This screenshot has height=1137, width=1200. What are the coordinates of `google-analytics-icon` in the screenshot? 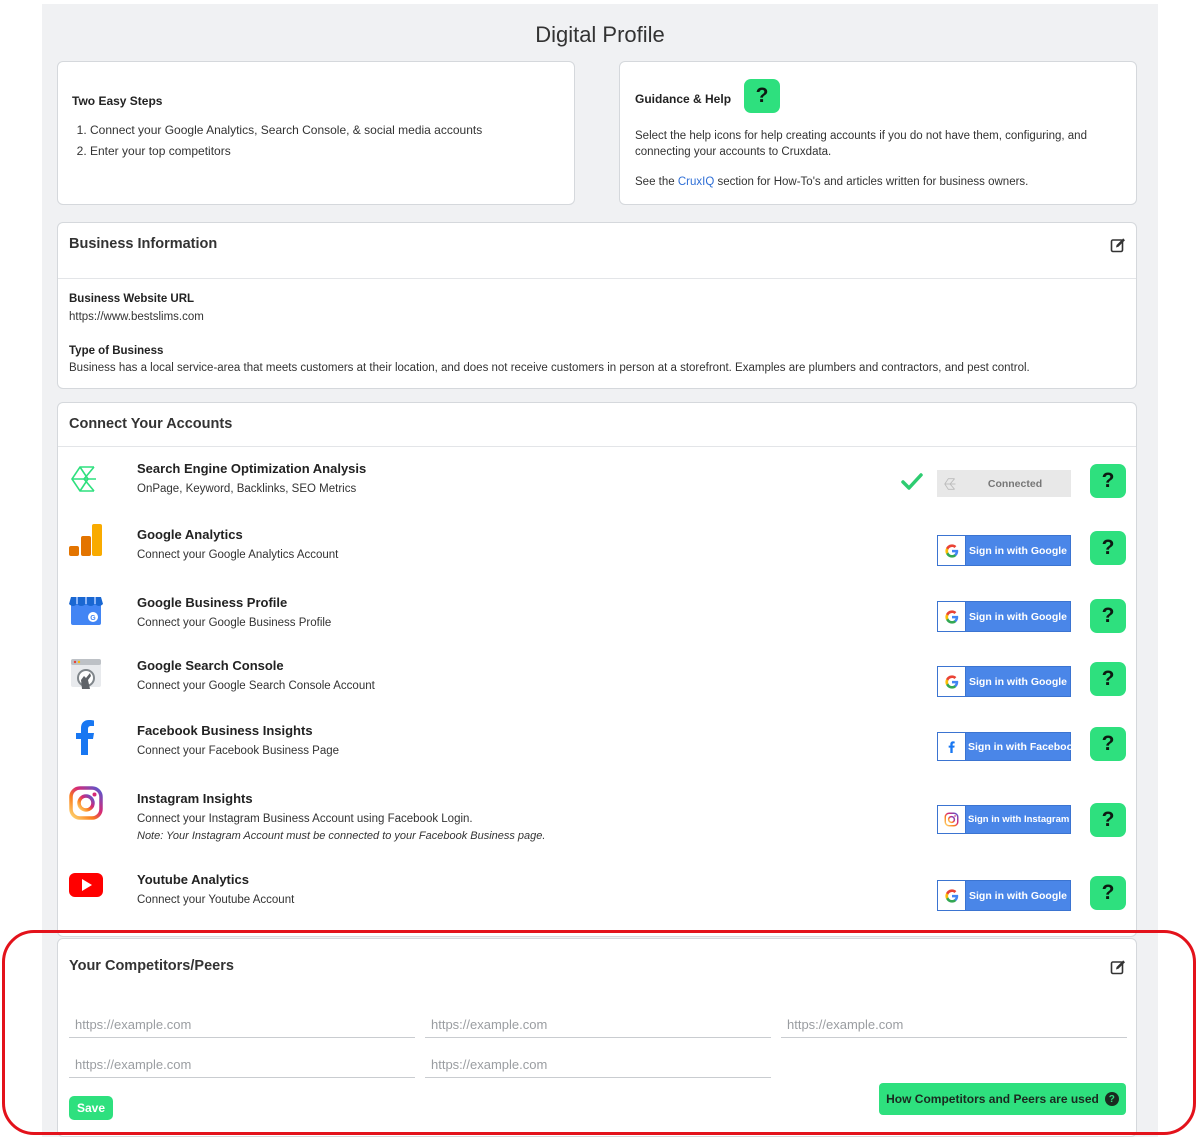 It's located at (85, 540).